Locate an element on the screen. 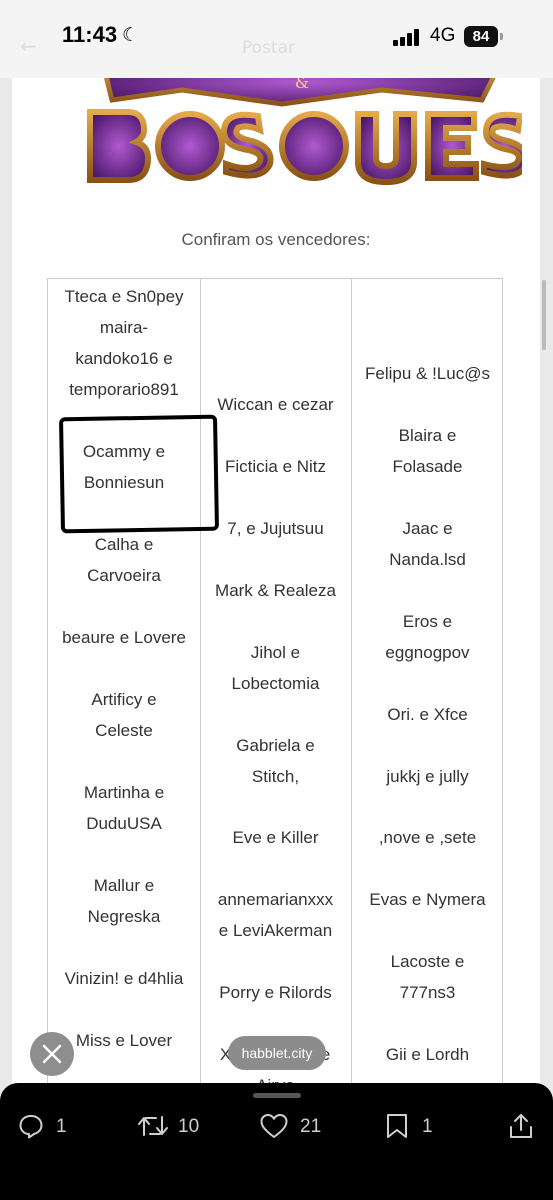 The height and width of the screenshot is (1200, 553). action-bar: 1 10 21 1 is located at coordinates (276, 1141).